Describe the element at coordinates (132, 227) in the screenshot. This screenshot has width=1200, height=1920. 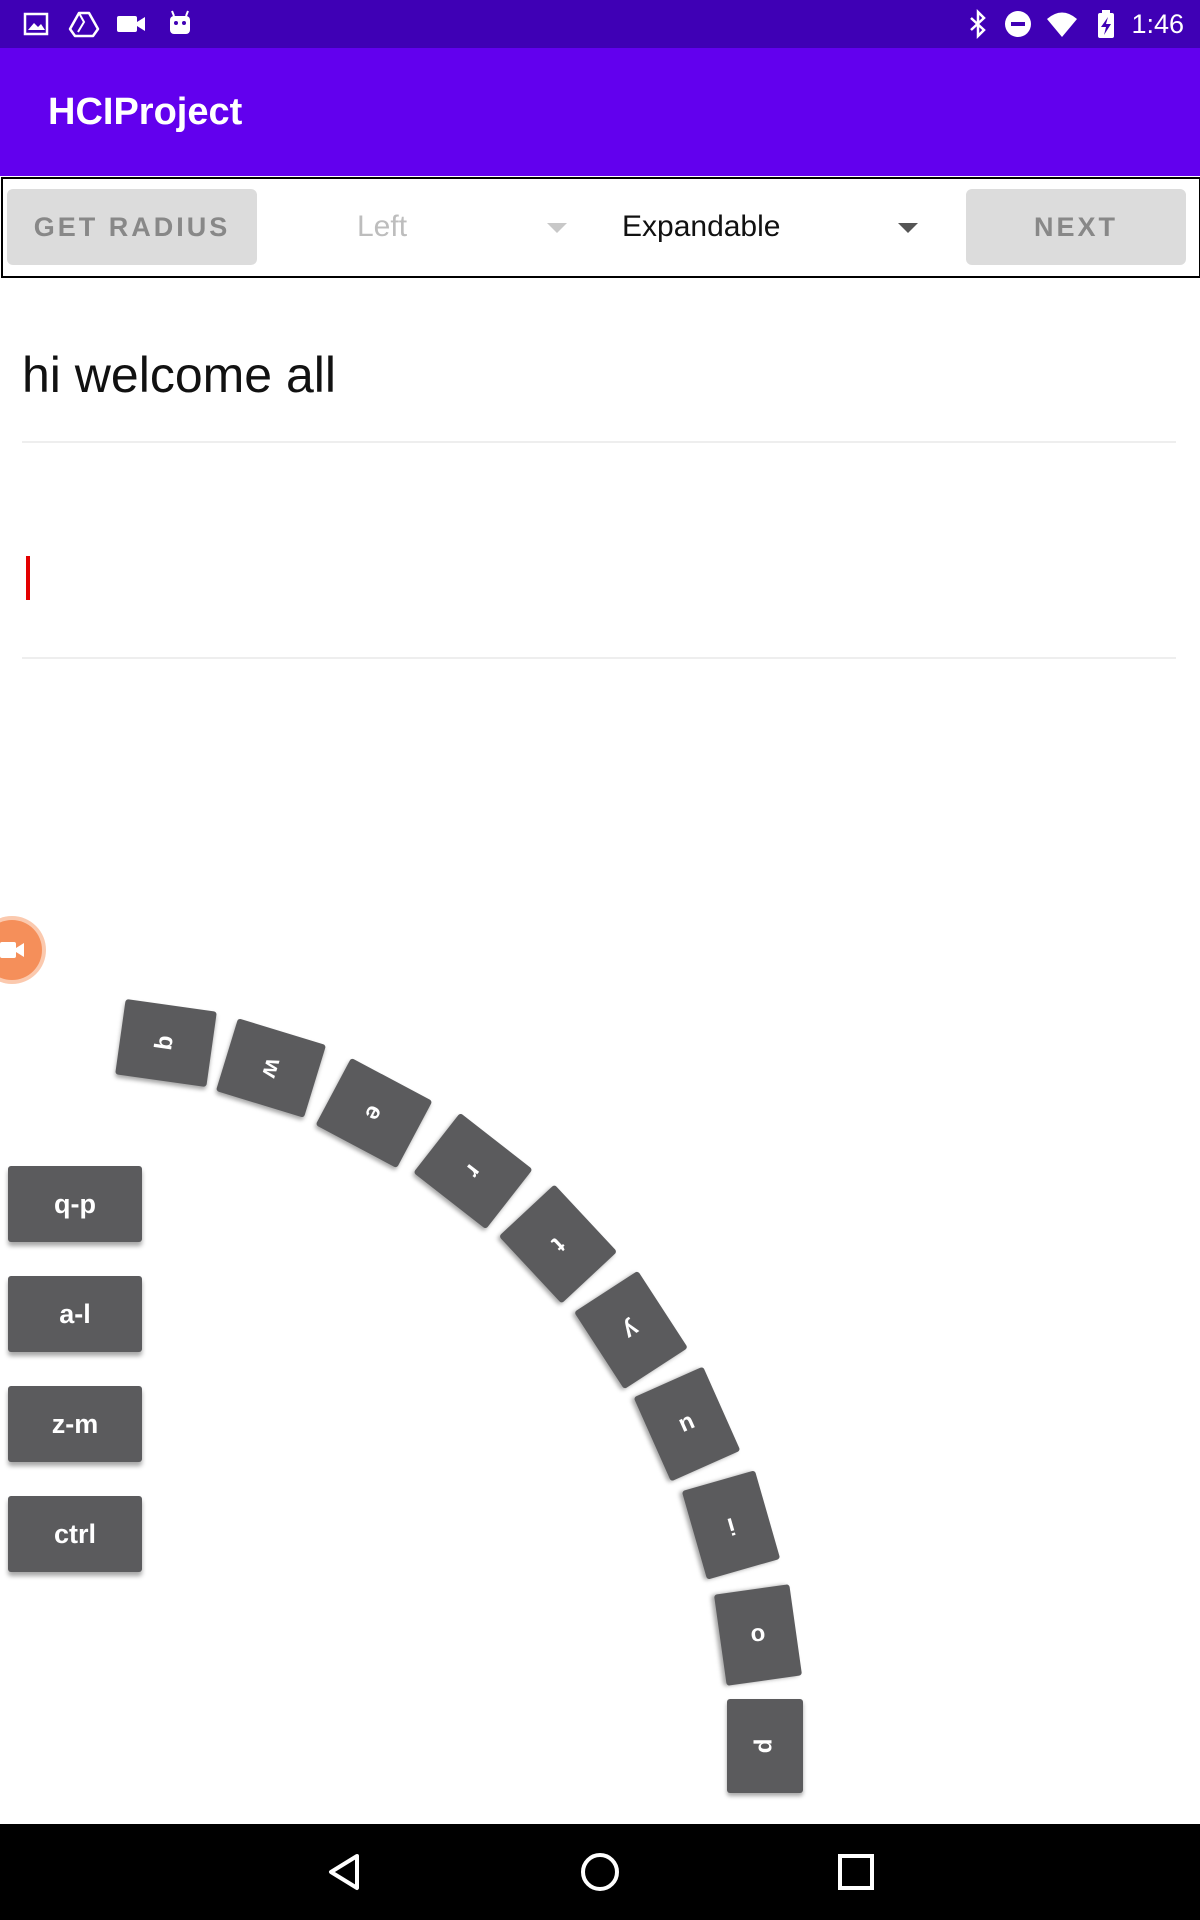
I see `get-radius-button: GET RADIUS` at that location.